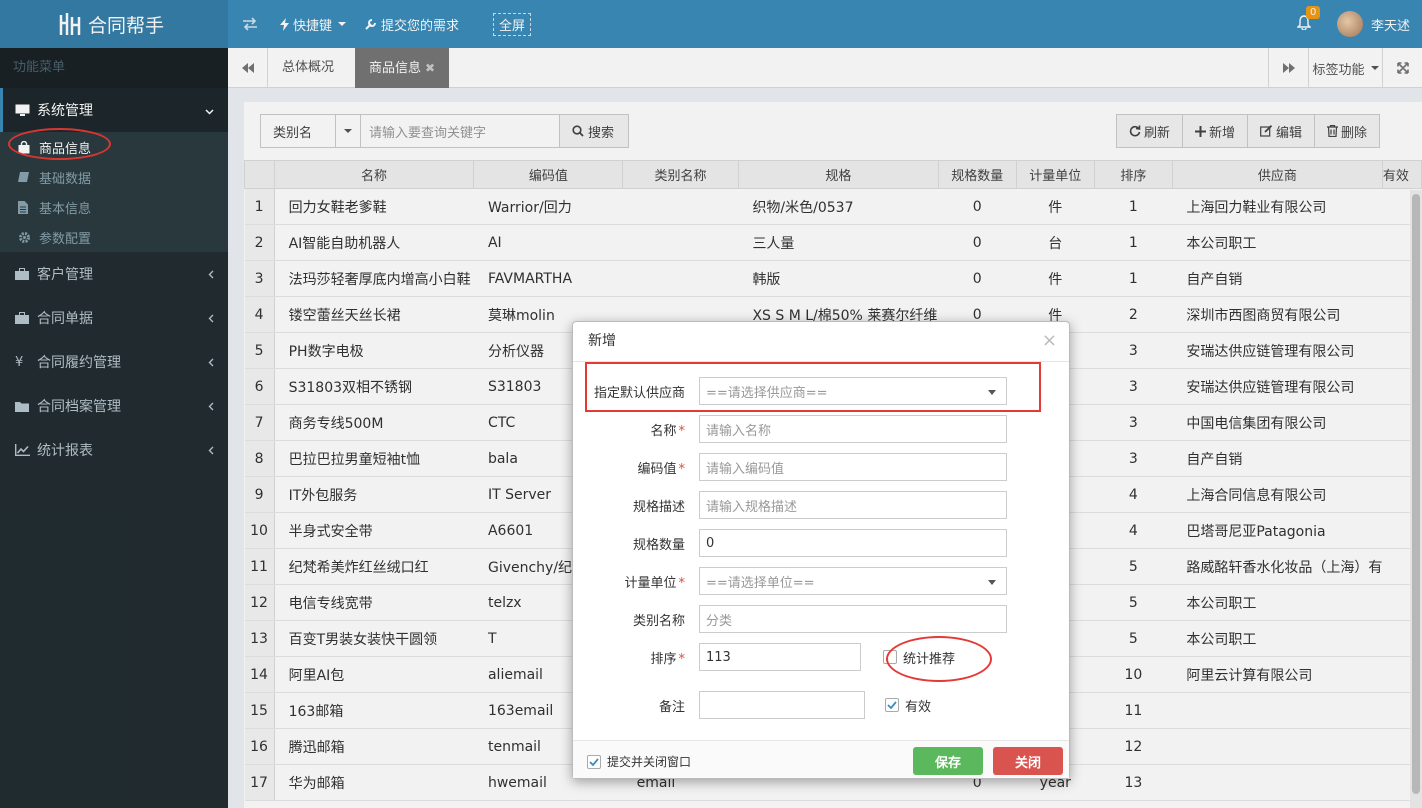  Describe the element at coordinates (929, 659) in the screenshot. I see `recommend-label: 统计推荐` at that location.